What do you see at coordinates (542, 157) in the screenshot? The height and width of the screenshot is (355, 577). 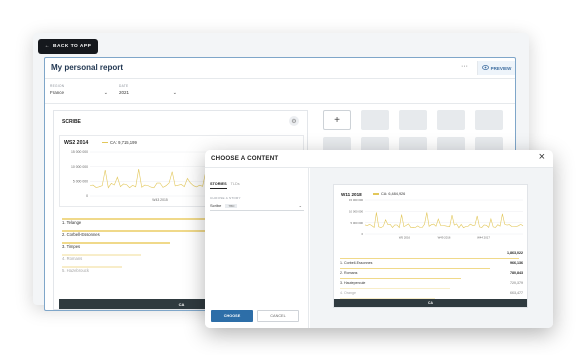 I see `close-icon: ×` at bounding box center [542, 157].